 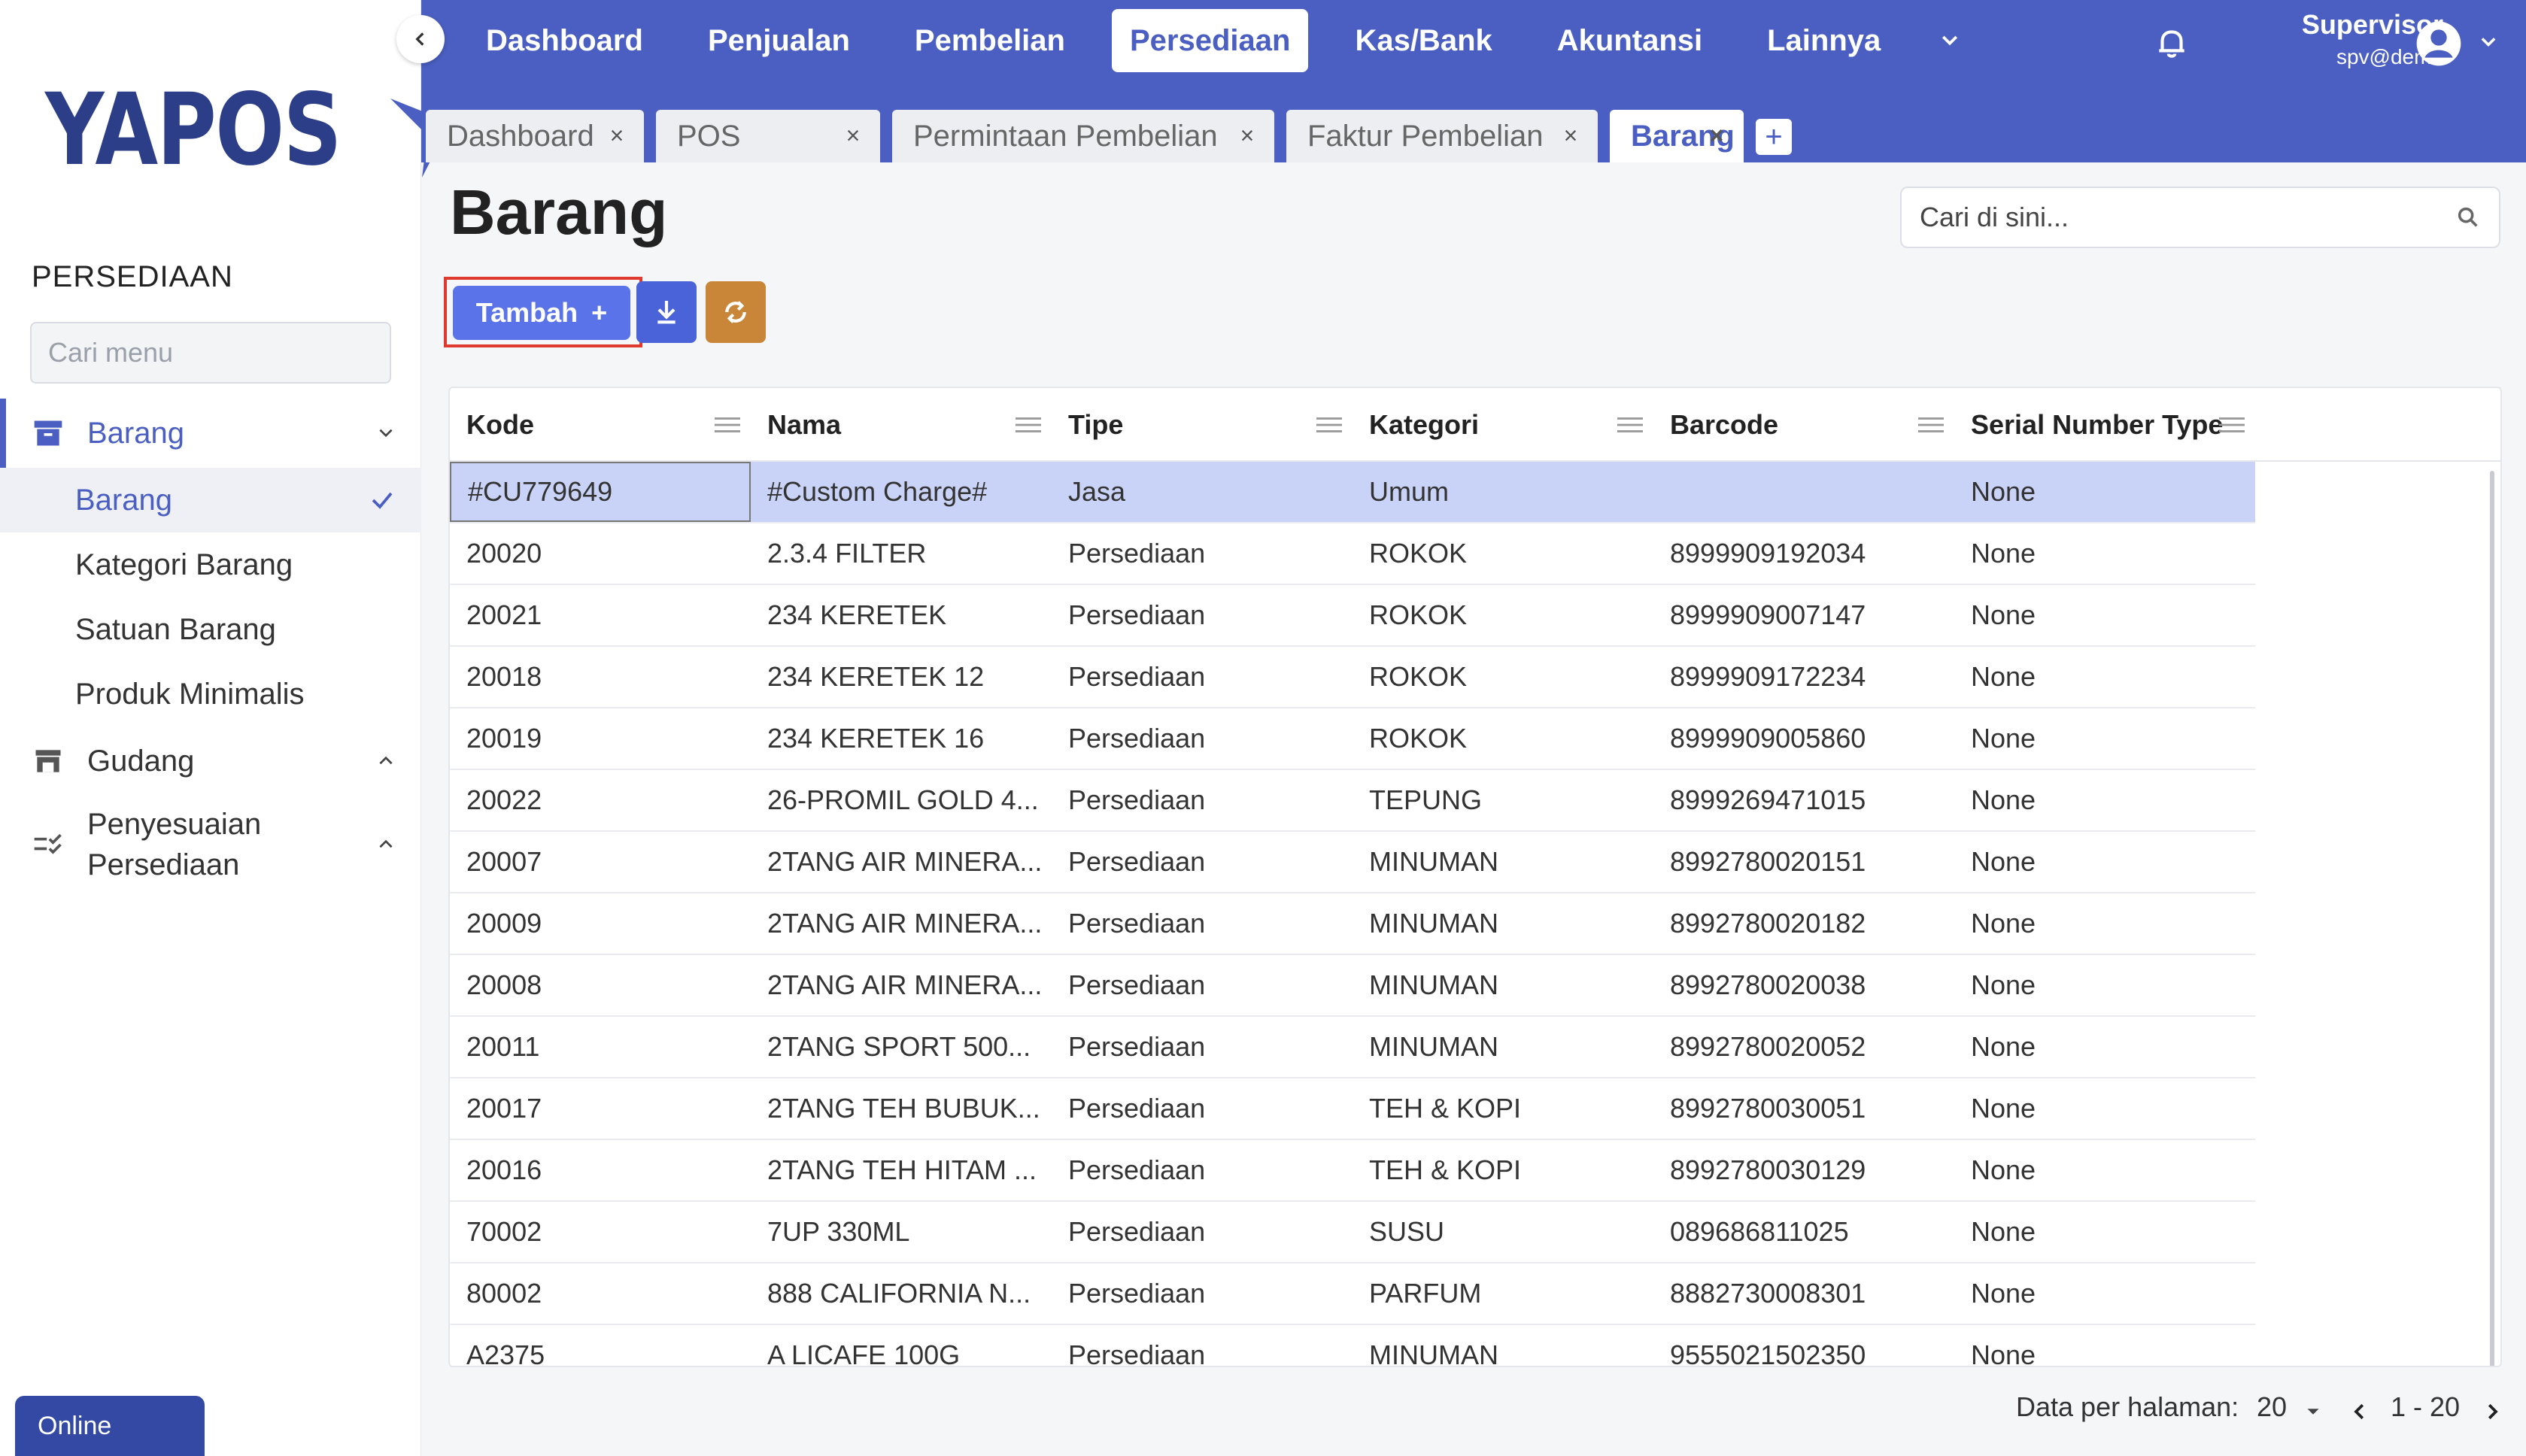 What do you see at coordinates (1503, 1232) in the screenshot?
I see `table-cell: SUSU` at bounding box center [1503, 1232].